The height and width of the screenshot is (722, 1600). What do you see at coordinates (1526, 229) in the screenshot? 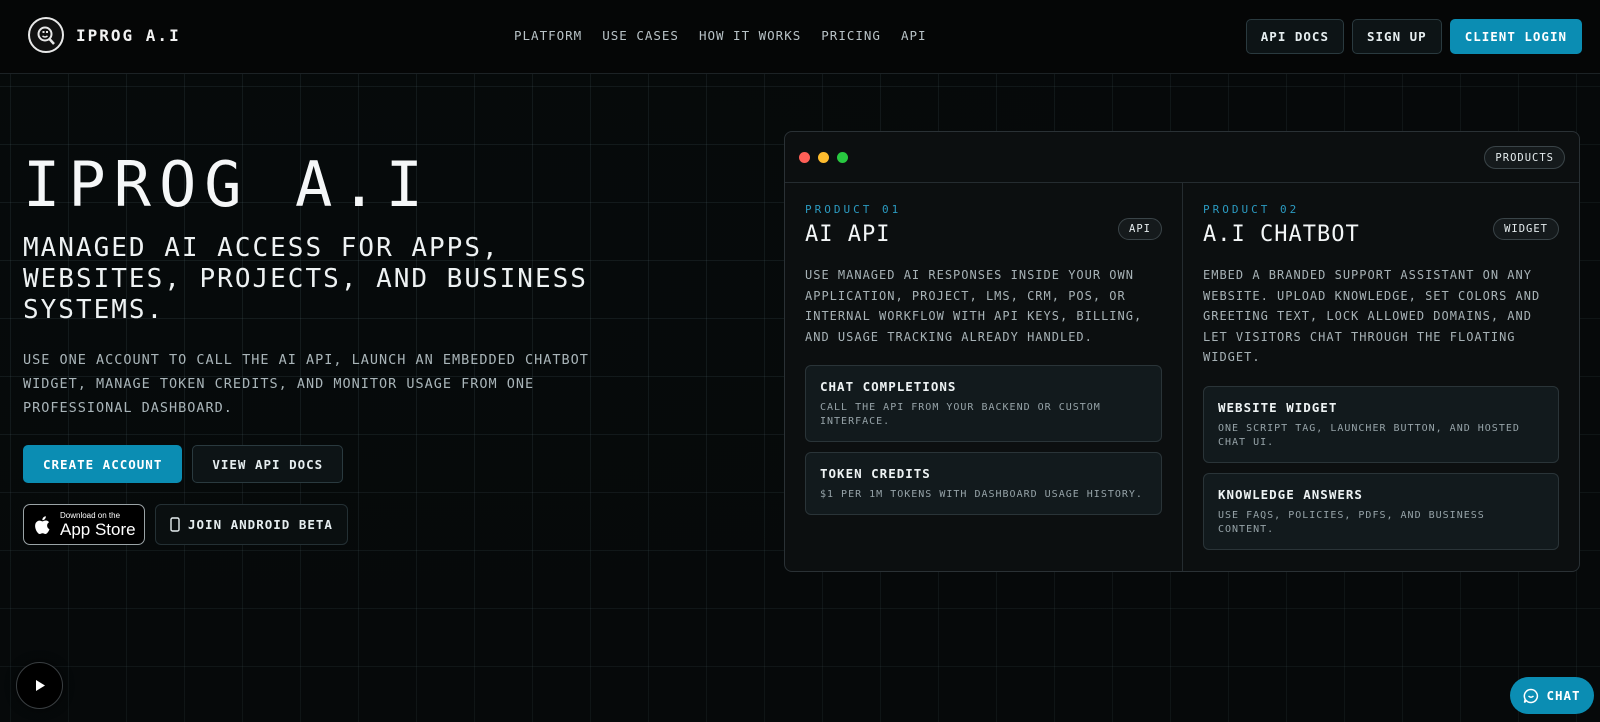
I see `product-pill: WIDGET` at bounding box center [1526, 229].